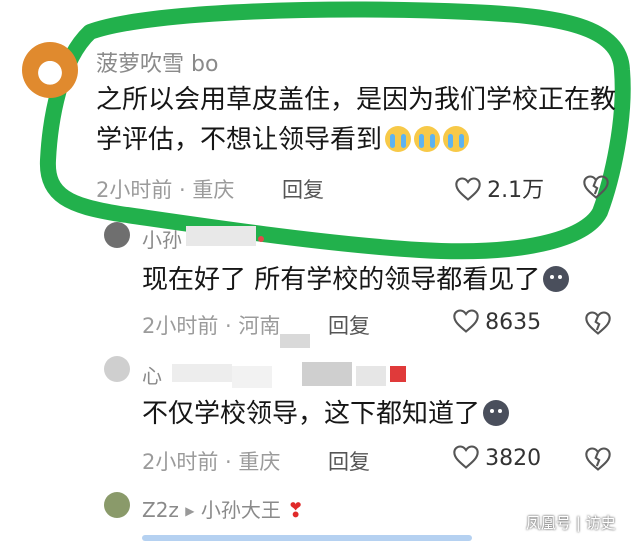 The height and width of the screenshot is (541, 640). Describe the element at coordinates (516, 190) in the screenshot. I see `like-count: 2.1万` at that location.